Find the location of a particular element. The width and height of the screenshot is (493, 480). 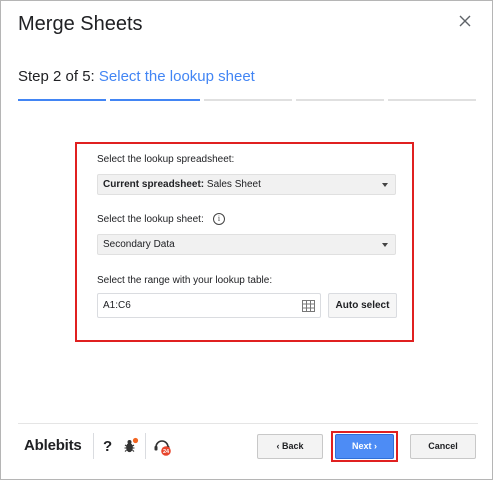

spreadsheet-value: Sales Sheet is located at coordinates (233, 184).